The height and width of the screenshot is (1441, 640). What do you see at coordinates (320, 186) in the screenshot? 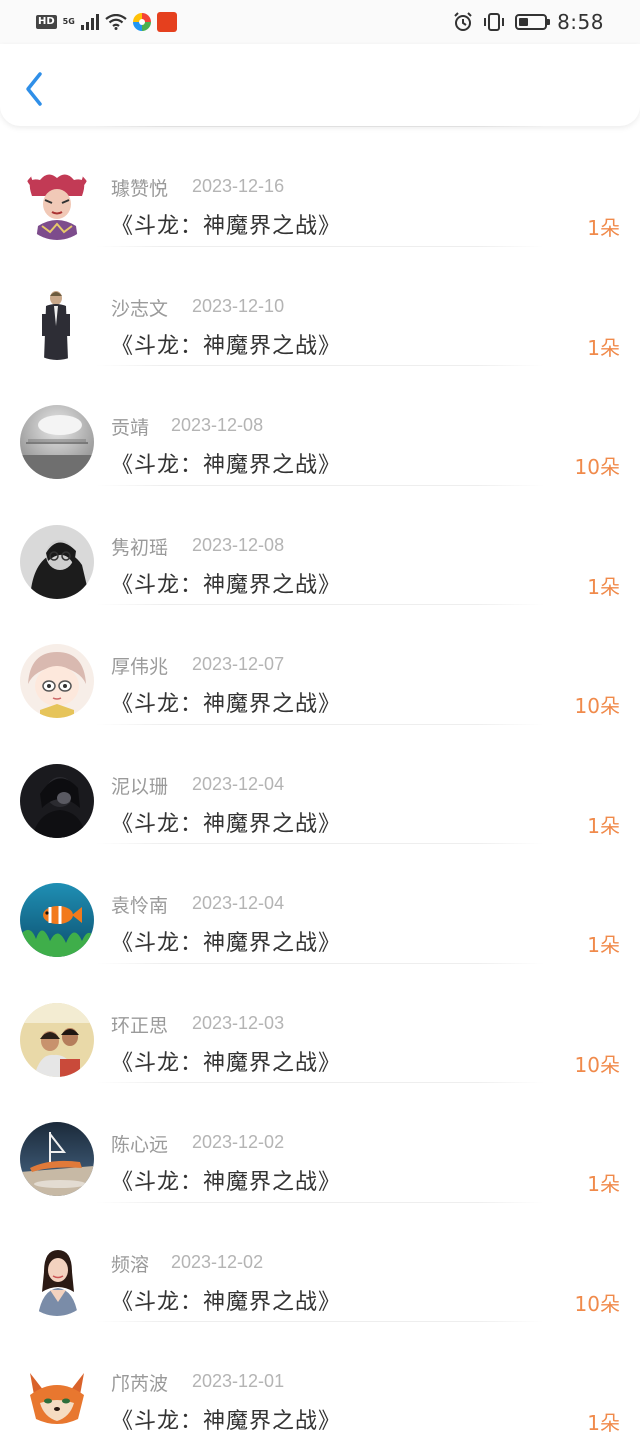
I see `list-item: 璩赞悦 2023-12-16 《斗龙：神魔界之战》 1朵` at bounding box center [320, 186].